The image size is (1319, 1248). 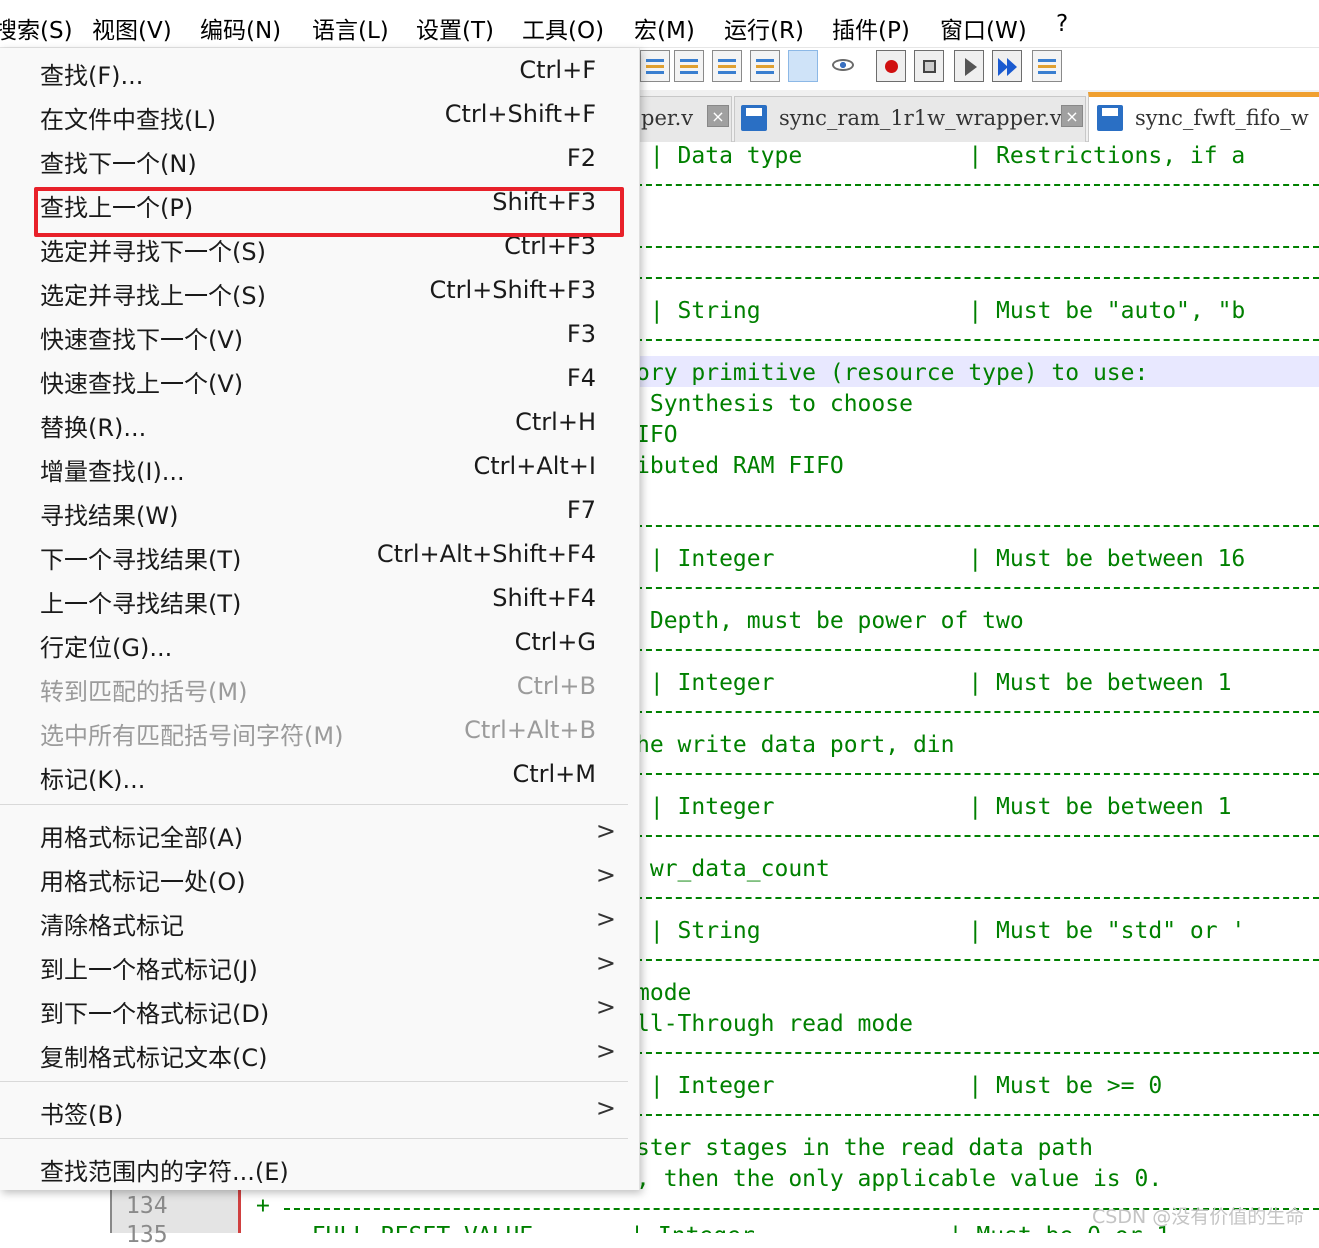 I want to click on menu-item-label: 选中所有匹配括号间字符(M), so click(x=192, y=736).